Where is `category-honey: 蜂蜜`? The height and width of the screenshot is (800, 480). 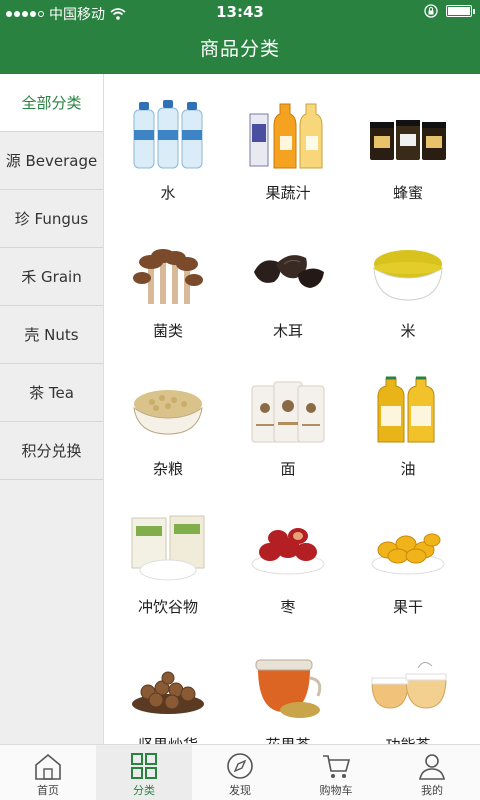
category-honey: 蜂蜜 is located at coordinates (408, 149).